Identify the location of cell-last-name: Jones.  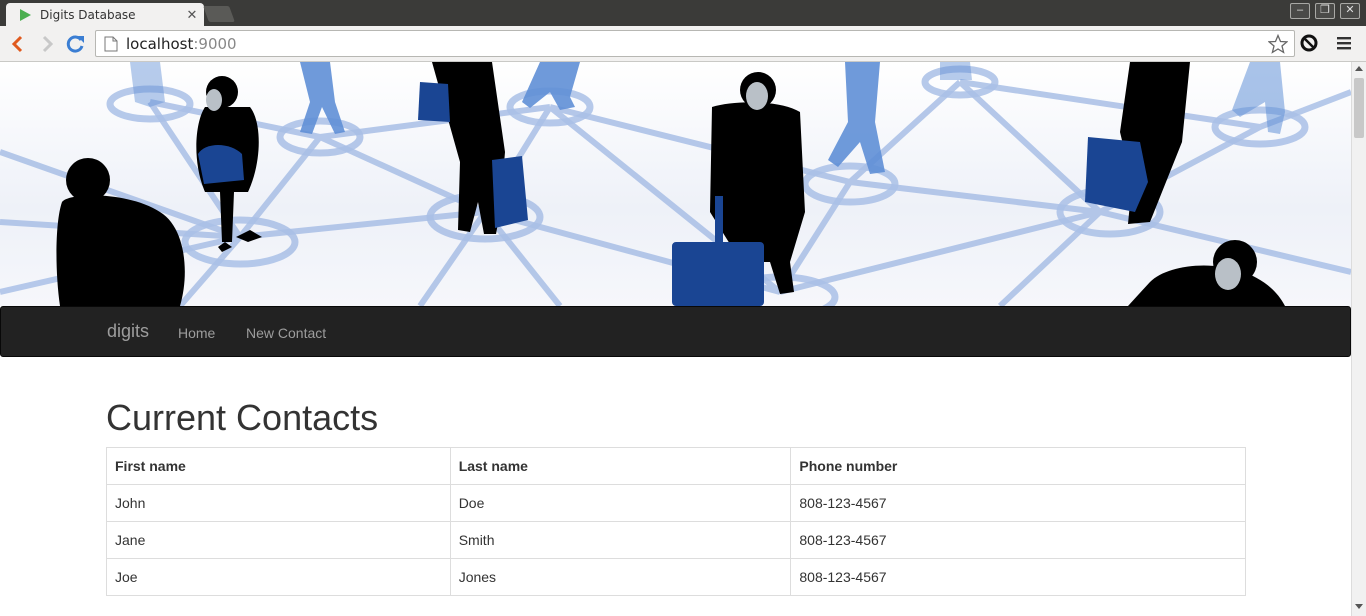
(620, 577).